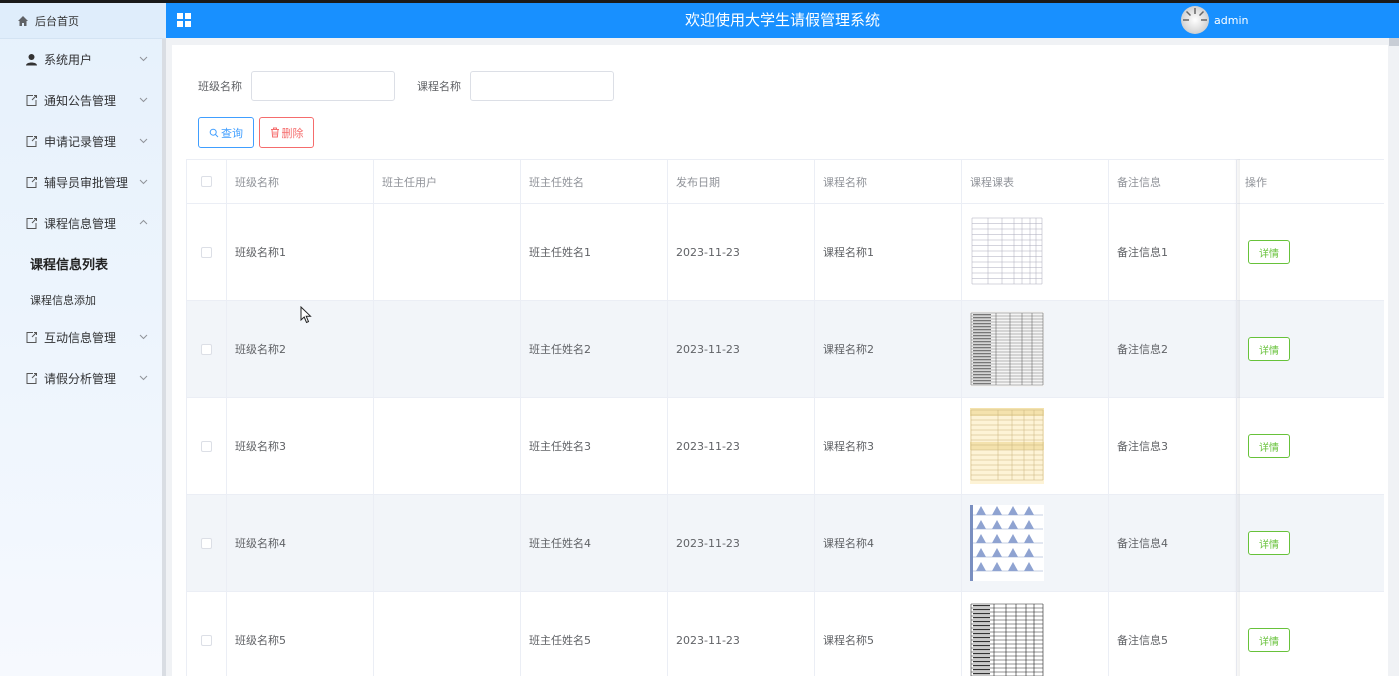  I want to click on query-button: 查询, so click(226, 132).